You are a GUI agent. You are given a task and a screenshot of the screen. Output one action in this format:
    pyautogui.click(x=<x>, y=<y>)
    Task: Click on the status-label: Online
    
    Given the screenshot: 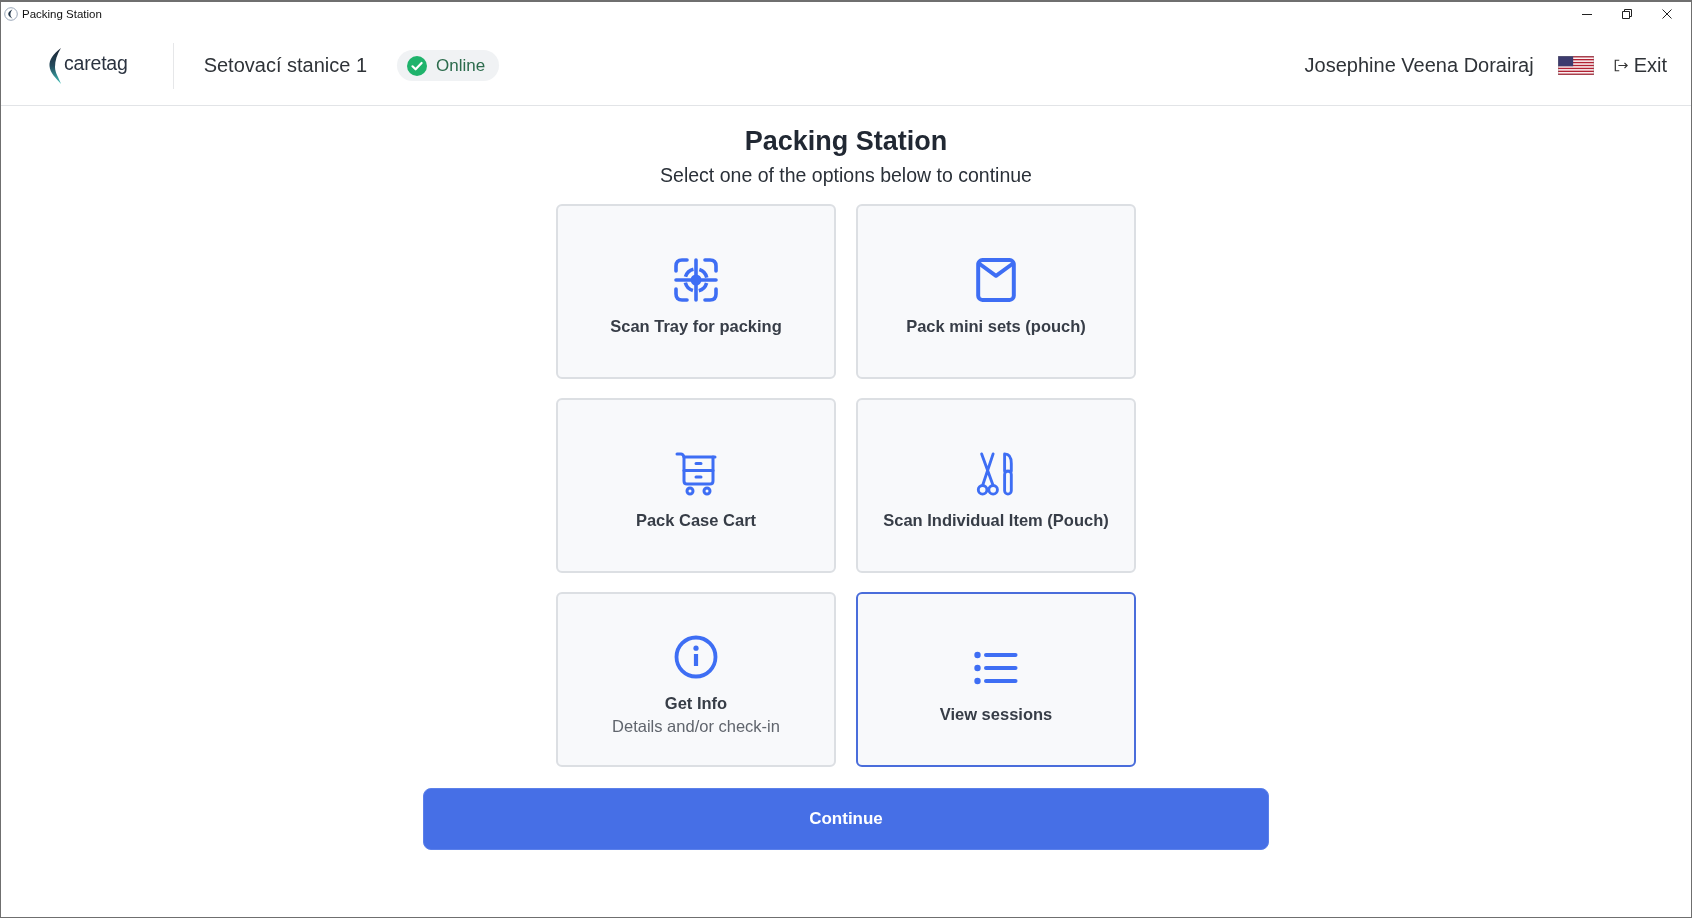 What is the action you would take?
    pyautogui.click(x=461, y=65)
    